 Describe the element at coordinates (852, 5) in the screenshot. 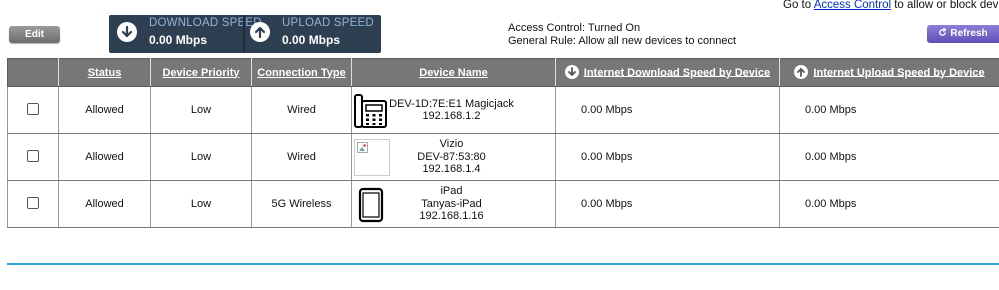

I see `access-control-link: Access Control` at that location.